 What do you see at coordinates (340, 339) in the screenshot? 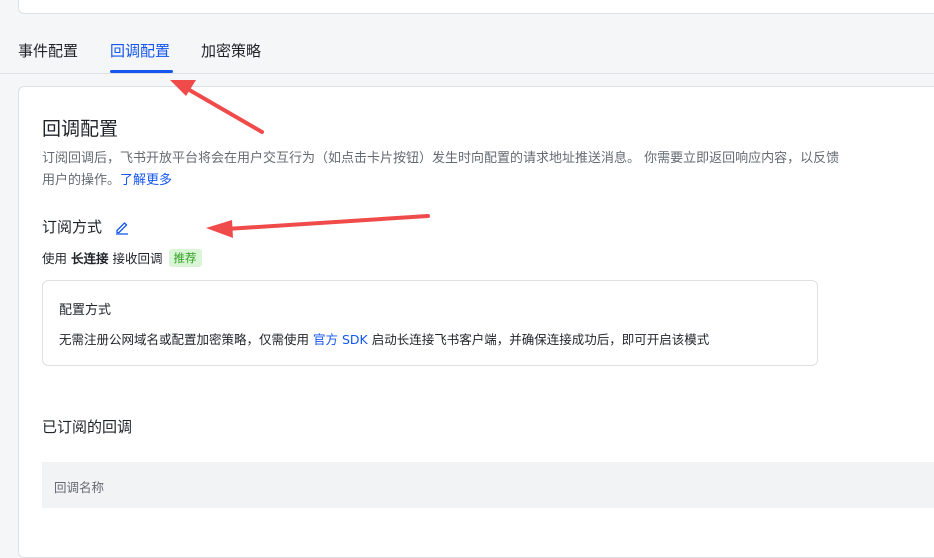
I see `official-sdk-link: 官方 SDK` at bounding box center [340, 339].